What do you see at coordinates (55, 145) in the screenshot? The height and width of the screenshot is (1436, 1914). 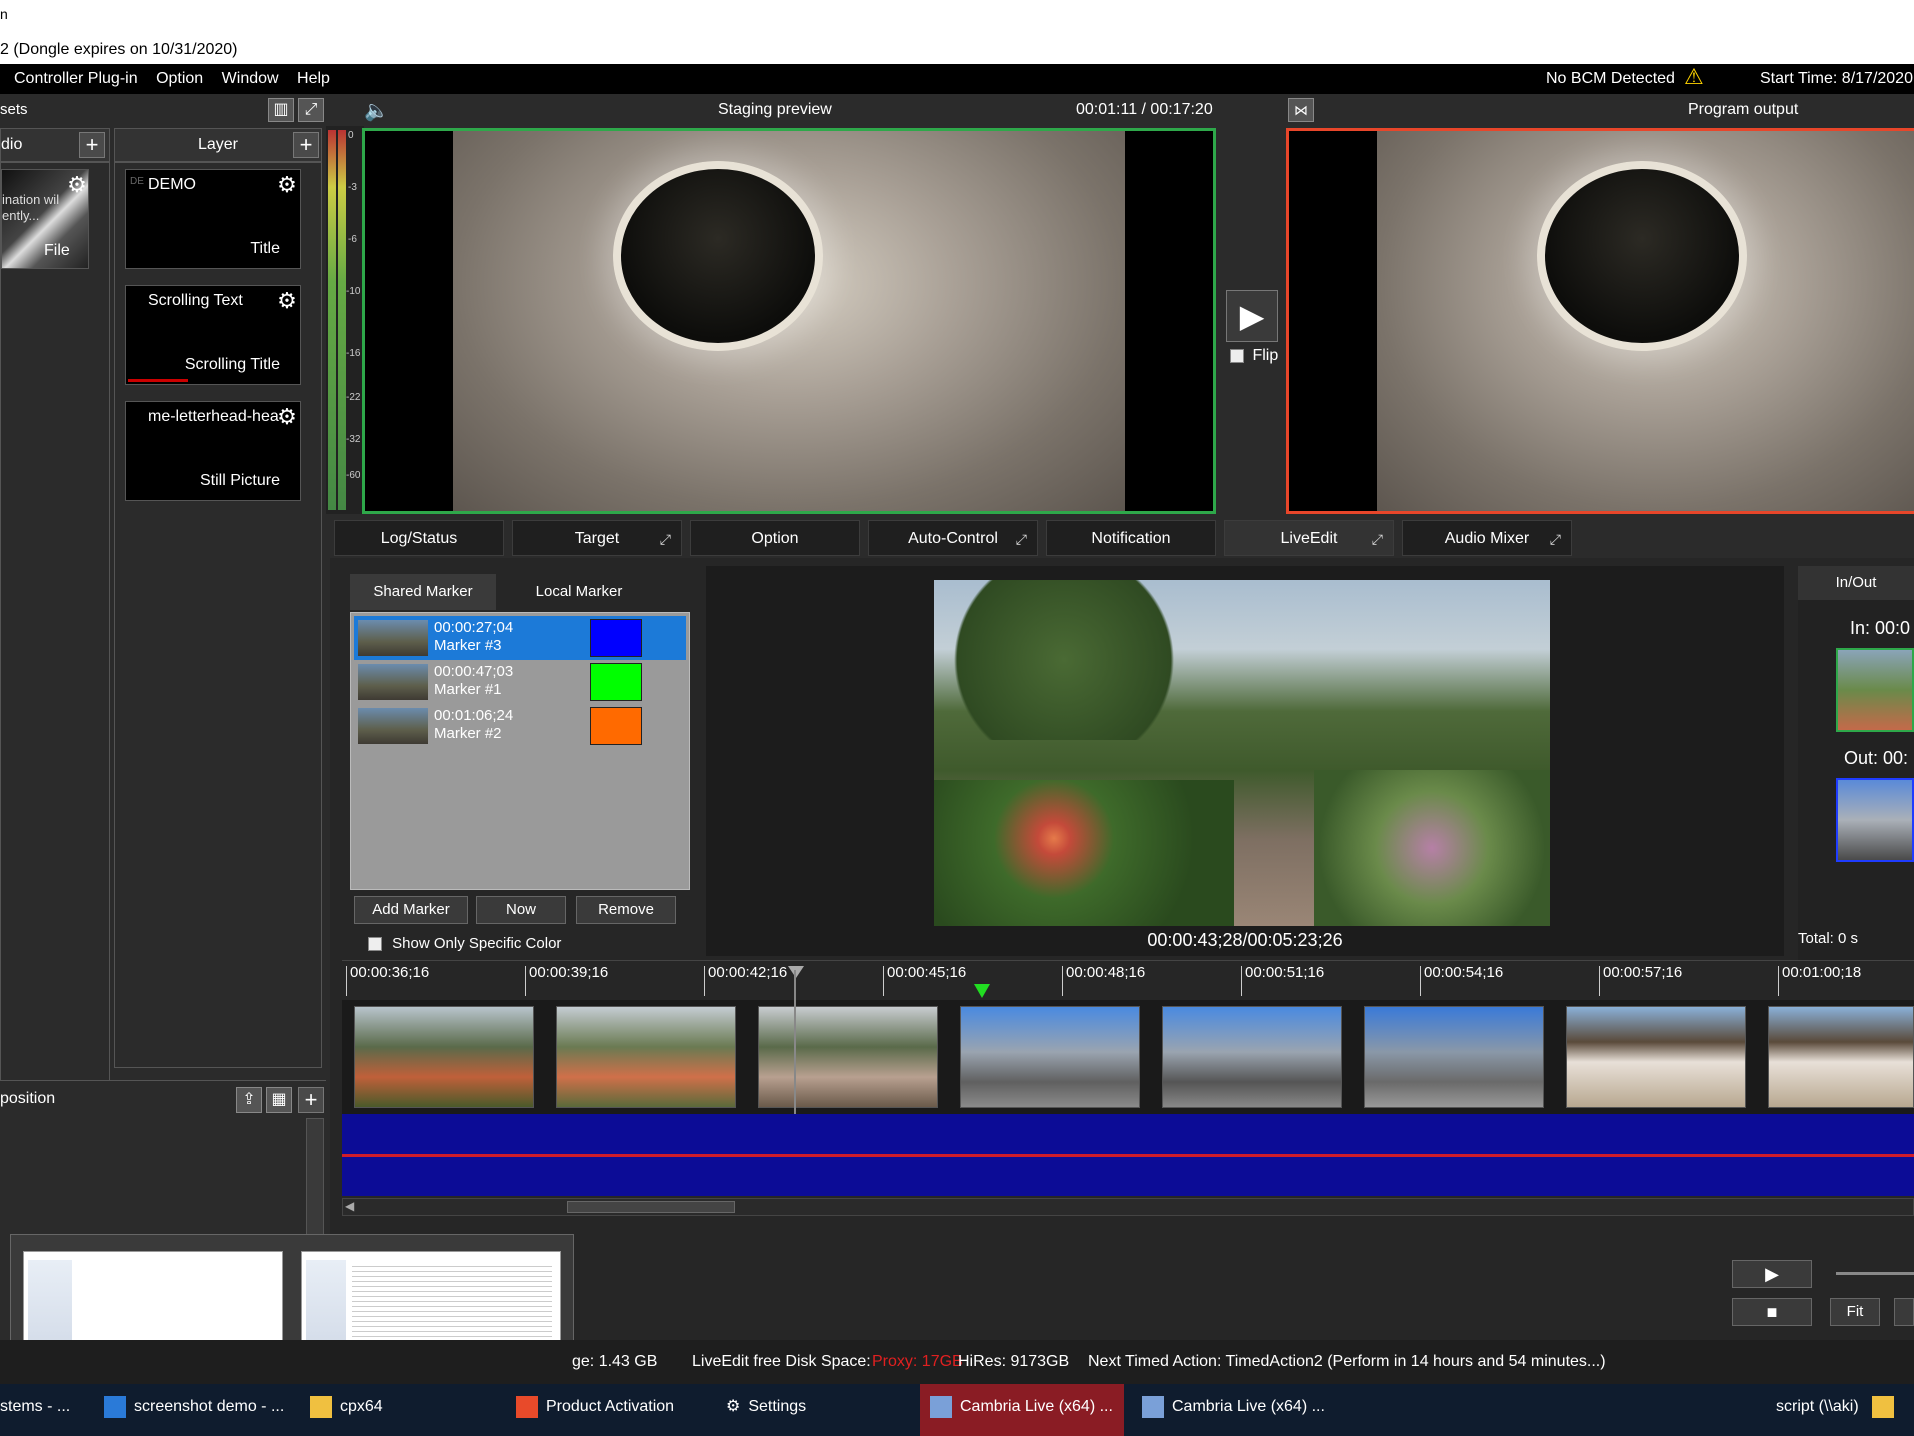 I see `audio-column-header: dio +` at bounding box center [55, 145].